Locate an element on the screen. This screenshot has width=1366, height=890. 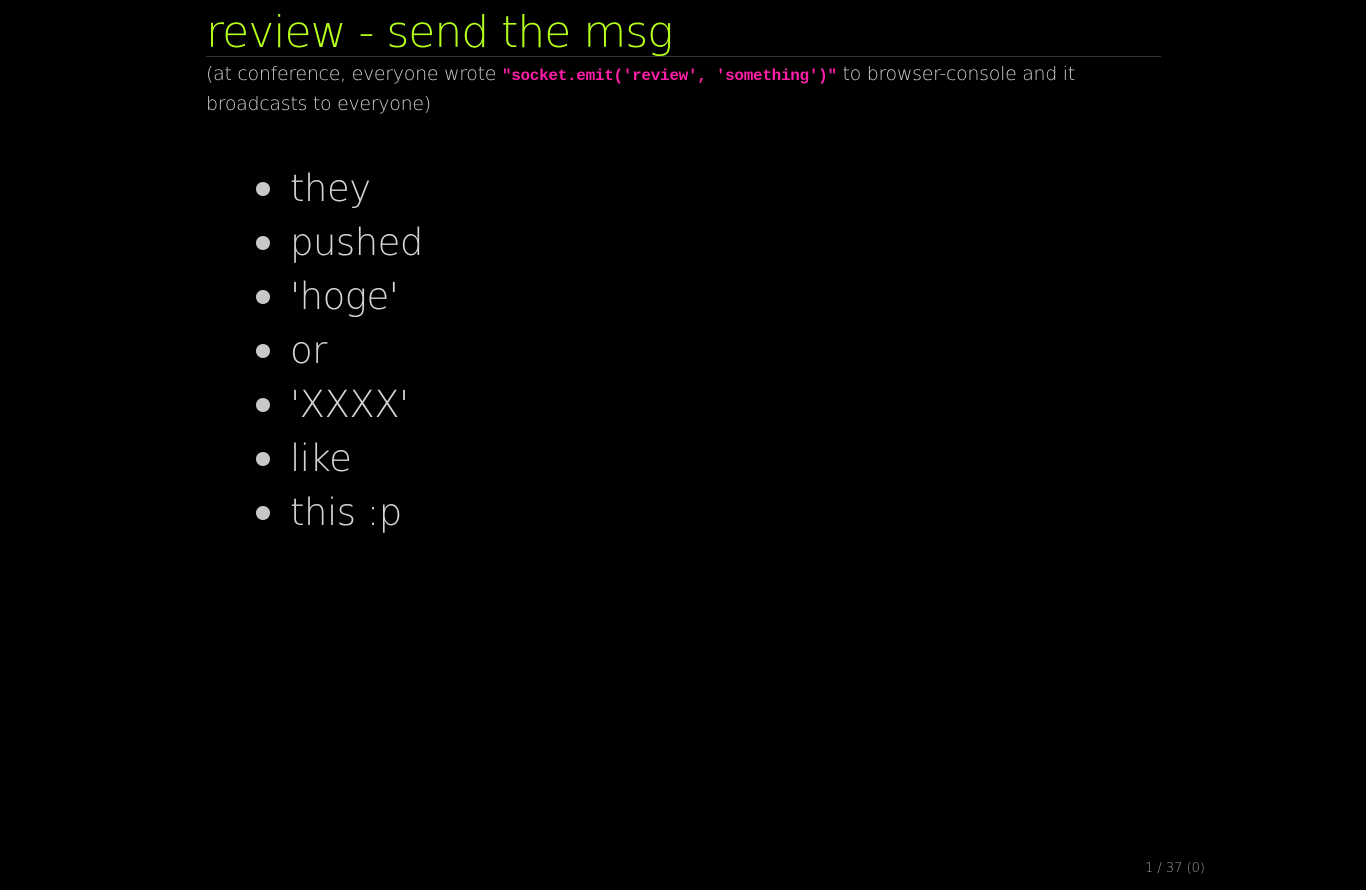
bullet-text: 'XXXX' is located at coordinates (349, 404).